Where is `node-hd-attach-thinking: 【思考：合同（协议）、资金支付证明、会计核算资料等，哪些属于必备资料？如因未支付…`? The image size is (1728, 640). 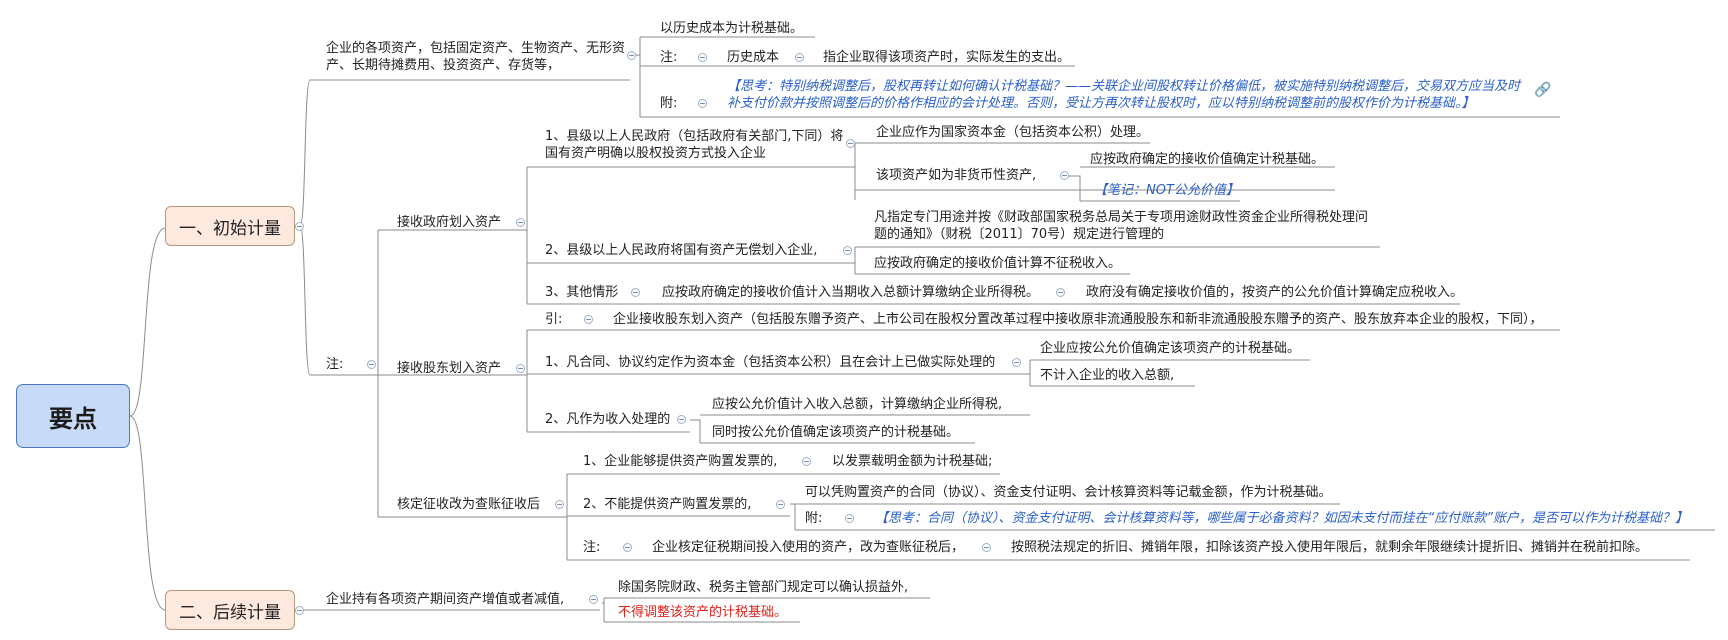
node-hd-attach-thinking: 【思考：合同（协议）、资金支付证明、会计核算资料等，哪些属于必备资料？如因未支付… is located at coordinates (1281, 518).